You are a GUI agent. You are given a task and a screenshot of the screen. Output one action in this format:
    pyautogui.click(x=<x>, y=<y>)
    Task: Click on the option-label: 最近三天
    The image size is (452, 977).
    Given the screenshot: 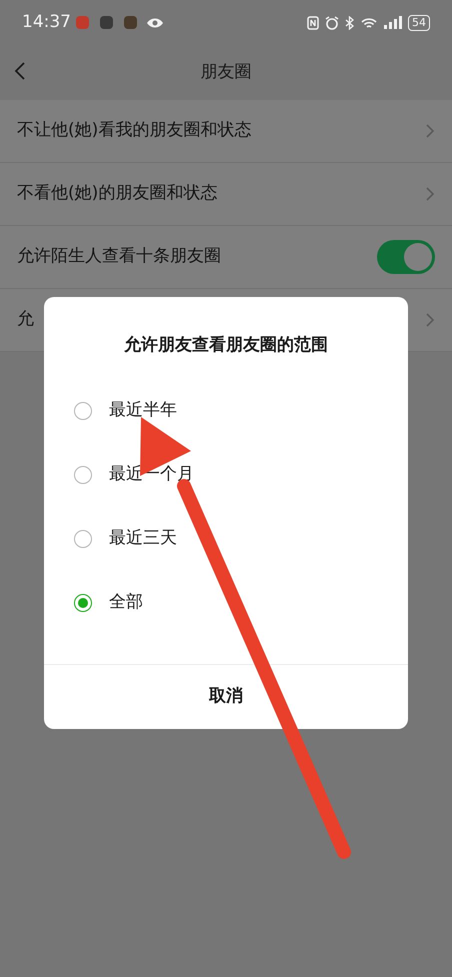 What is the action you would take?
    pyautogui.click(x=143, y=538)
    